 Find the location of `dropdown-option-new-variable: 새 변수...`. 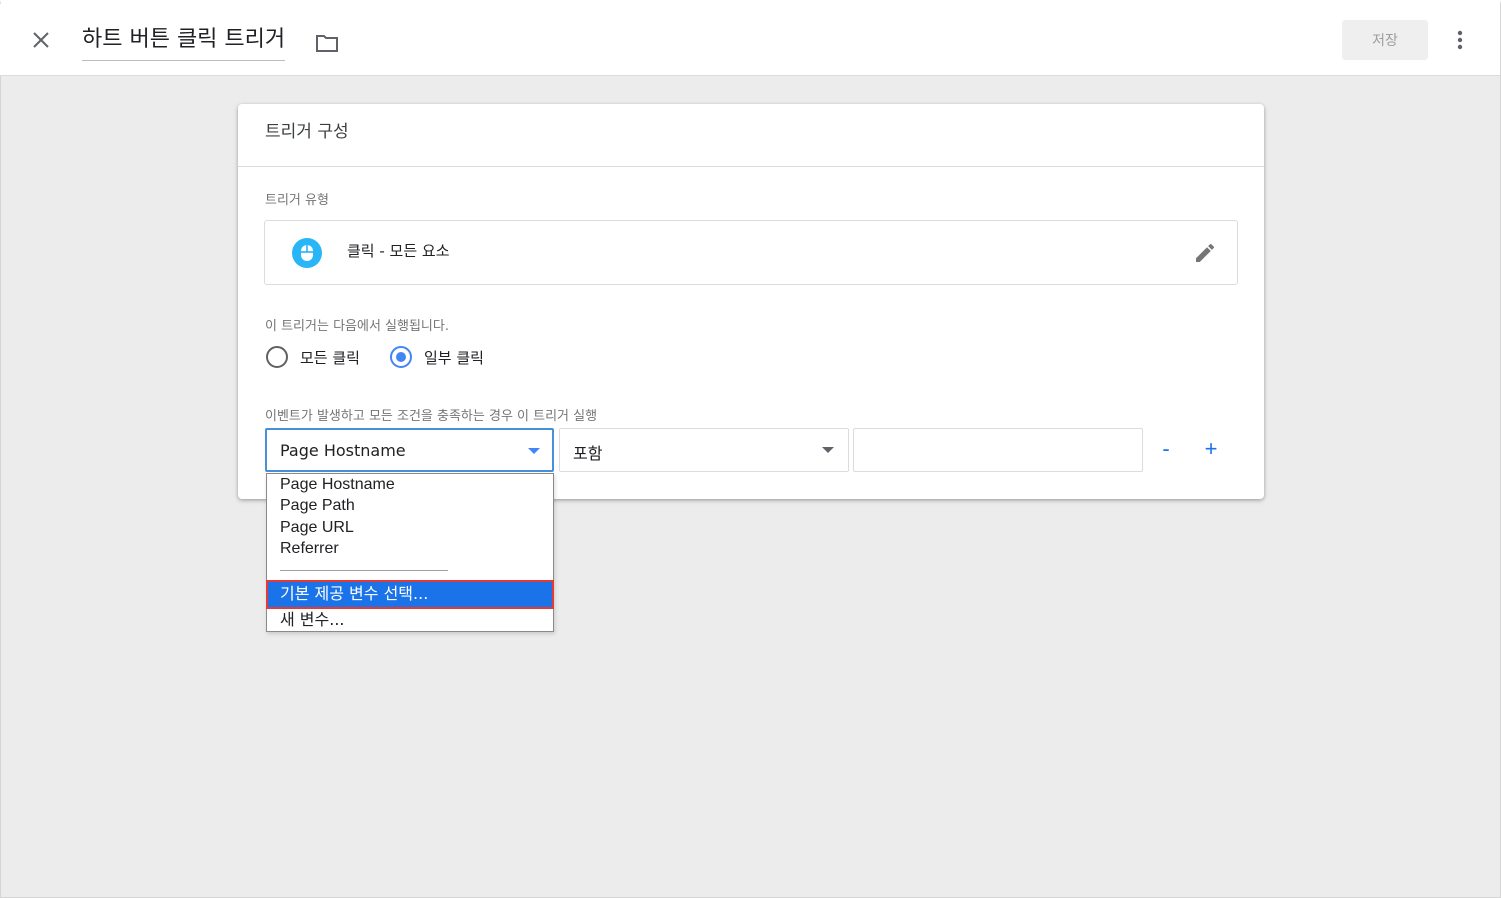

dropdown-option-new-variable: 새 변수... is located at coordinates (410, 620).